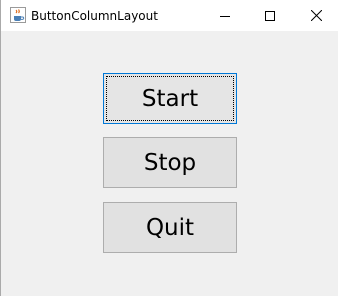 The height and width of the screenshot is (297, 339). I want to click on stop-button: Stop, so click(170, 162).